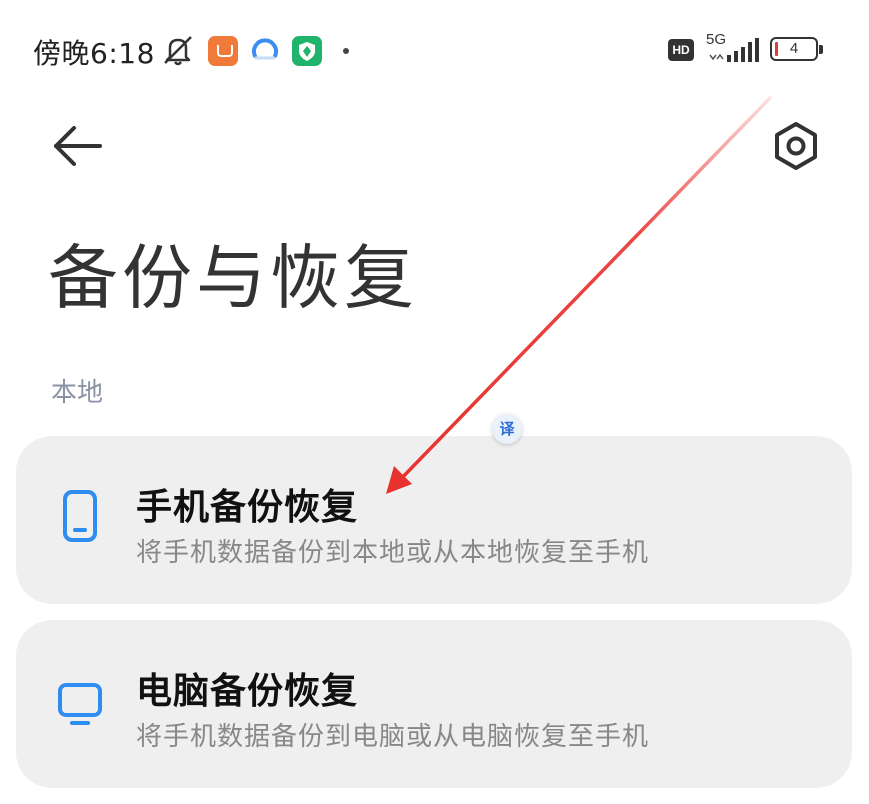  Describe the element at coordinates (80, 516) in the screenshot. I see `phone-icon` at that location.